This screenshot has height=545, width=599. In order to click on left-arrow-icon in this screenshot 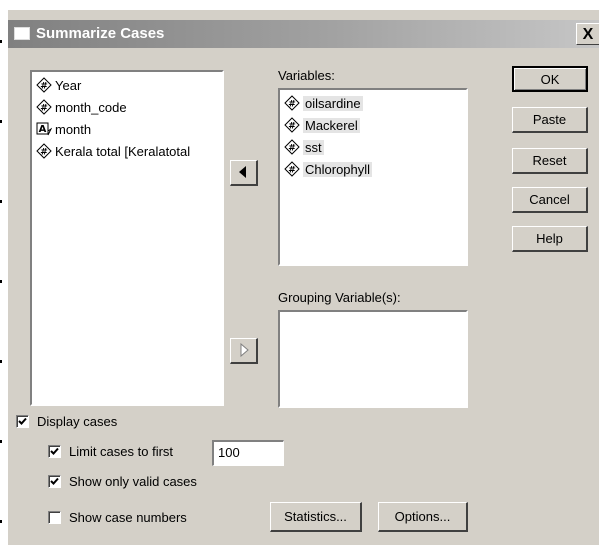, I will do `click(242, 172)`.